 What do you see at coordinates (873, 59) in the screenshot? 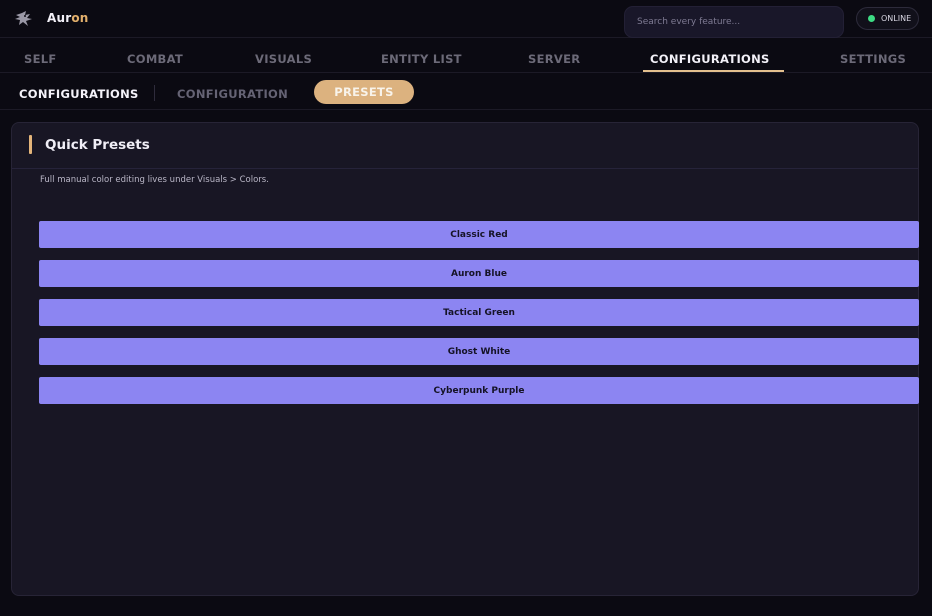
I see `tab-settings: SETTINGS` at bounding box center [873, 59].